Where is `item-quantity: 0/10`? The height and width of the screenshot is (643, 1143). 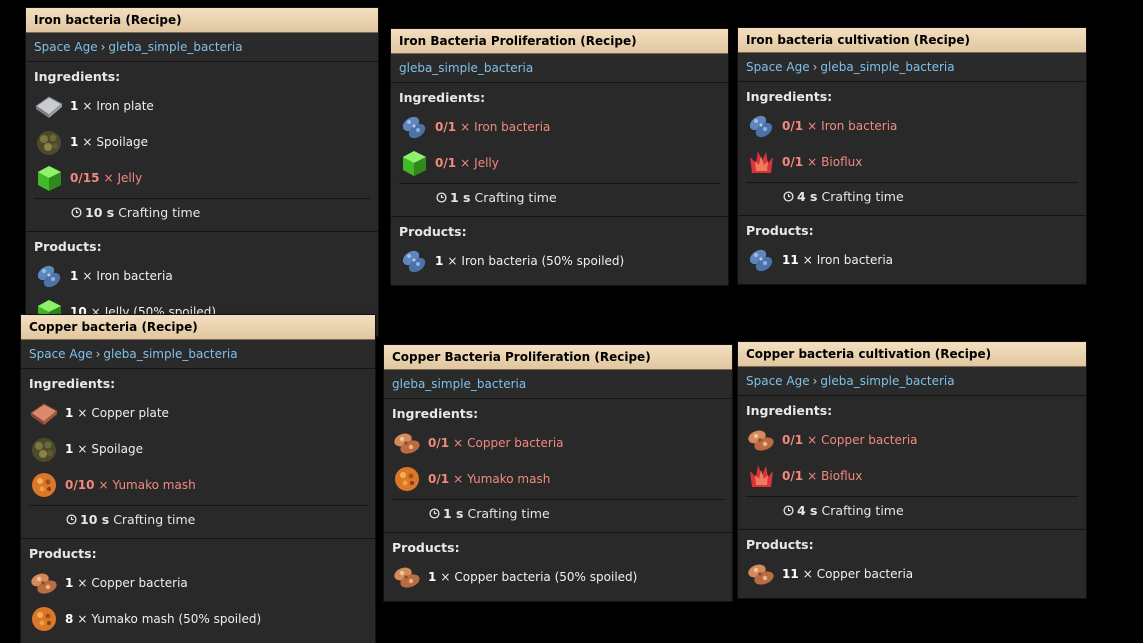
item-quantity: 0/10 is located at coordinates (80, 485).